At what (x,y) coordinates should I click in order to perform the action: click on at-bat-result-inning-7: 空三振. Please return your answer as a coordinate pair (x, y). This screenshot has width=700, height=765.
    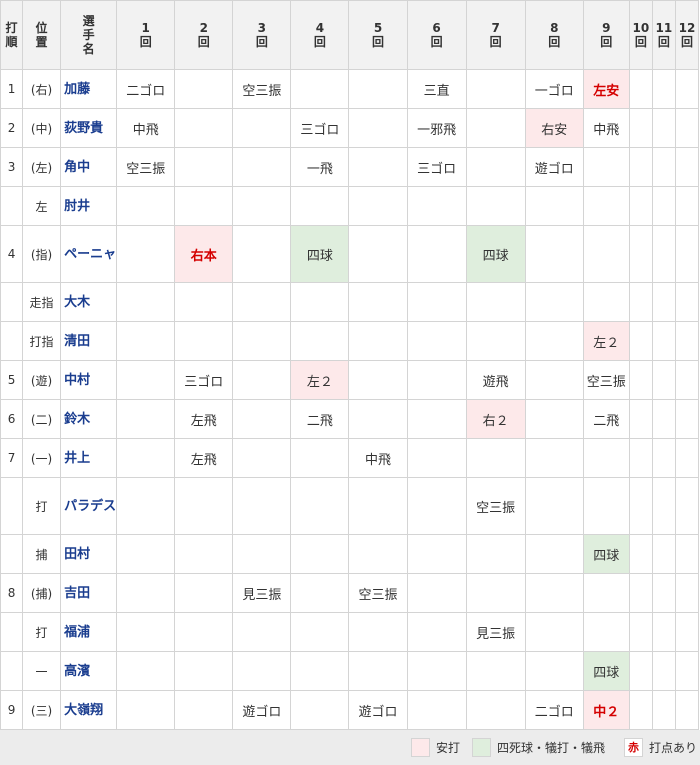
    Looking at the image, I should click on (495, 506).